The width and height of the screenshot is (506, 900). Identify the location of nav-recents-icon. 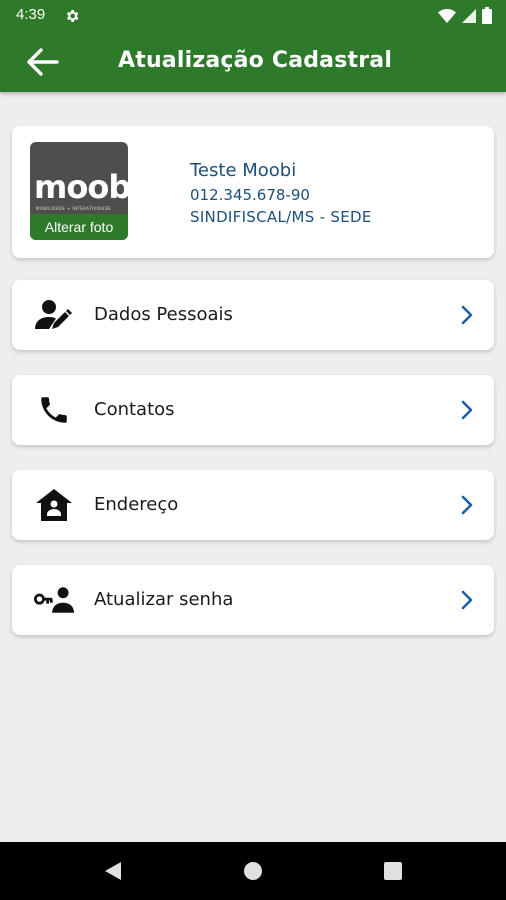
(393, 871).